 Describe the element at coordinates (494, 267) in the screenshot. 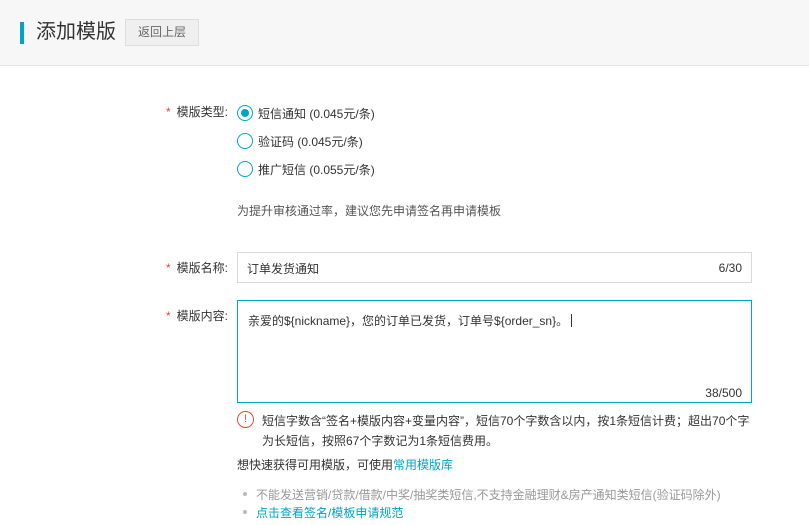

I see `template-name-input: 订单发货通知 6/30` at that location.